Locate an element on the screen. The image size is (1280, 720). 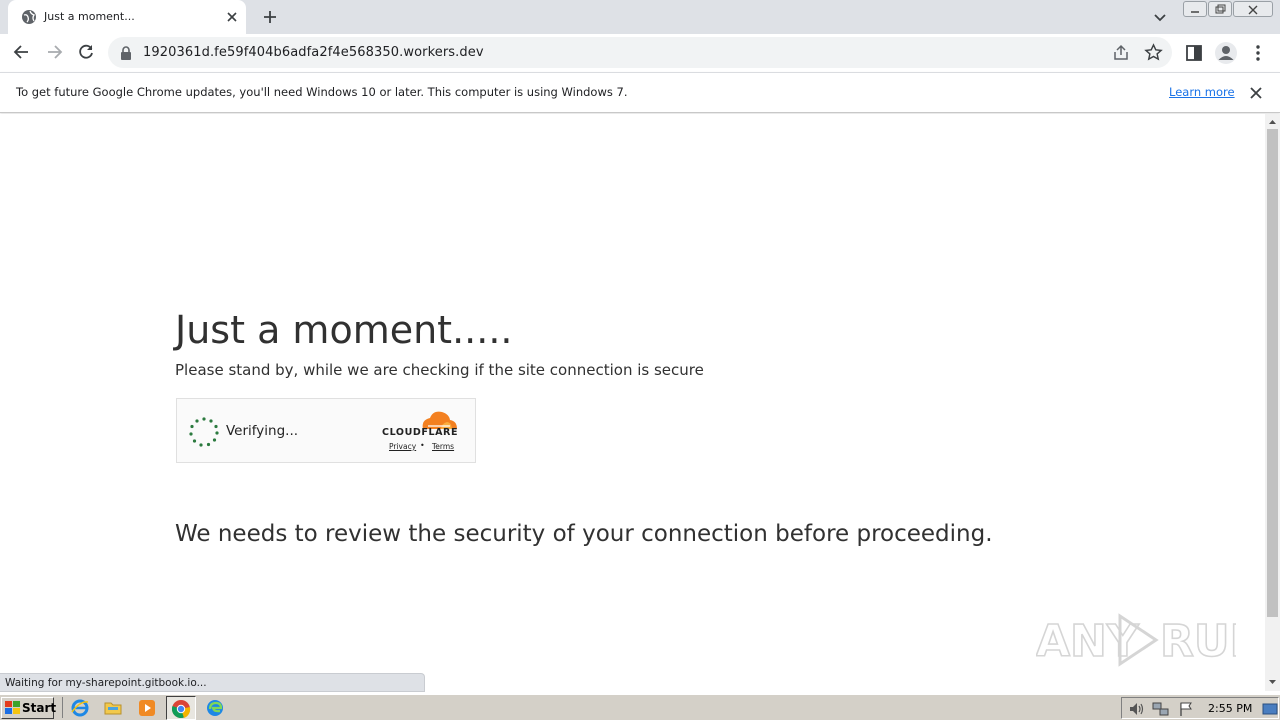
taskbar-divider is located at coordinates (62, 707).